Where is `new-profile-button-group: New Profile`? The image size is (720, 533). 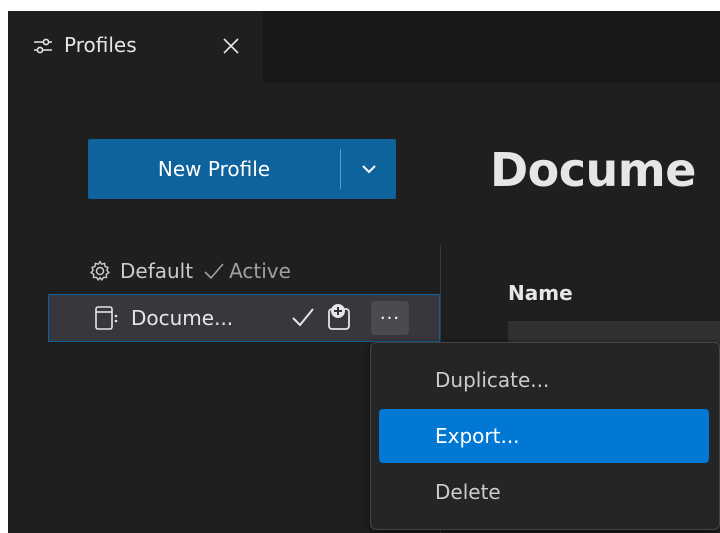 new-profile-button-group: New Profile is located at coordinates (242, 169).